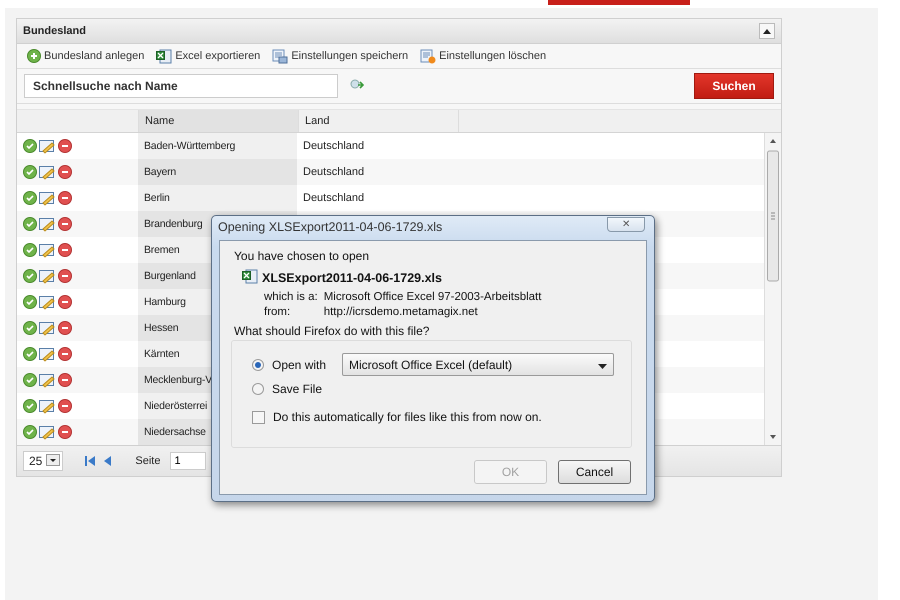 The width and height of the screenshot is (900, 600). I want to click on settings-save-icon, so click(280, 56).